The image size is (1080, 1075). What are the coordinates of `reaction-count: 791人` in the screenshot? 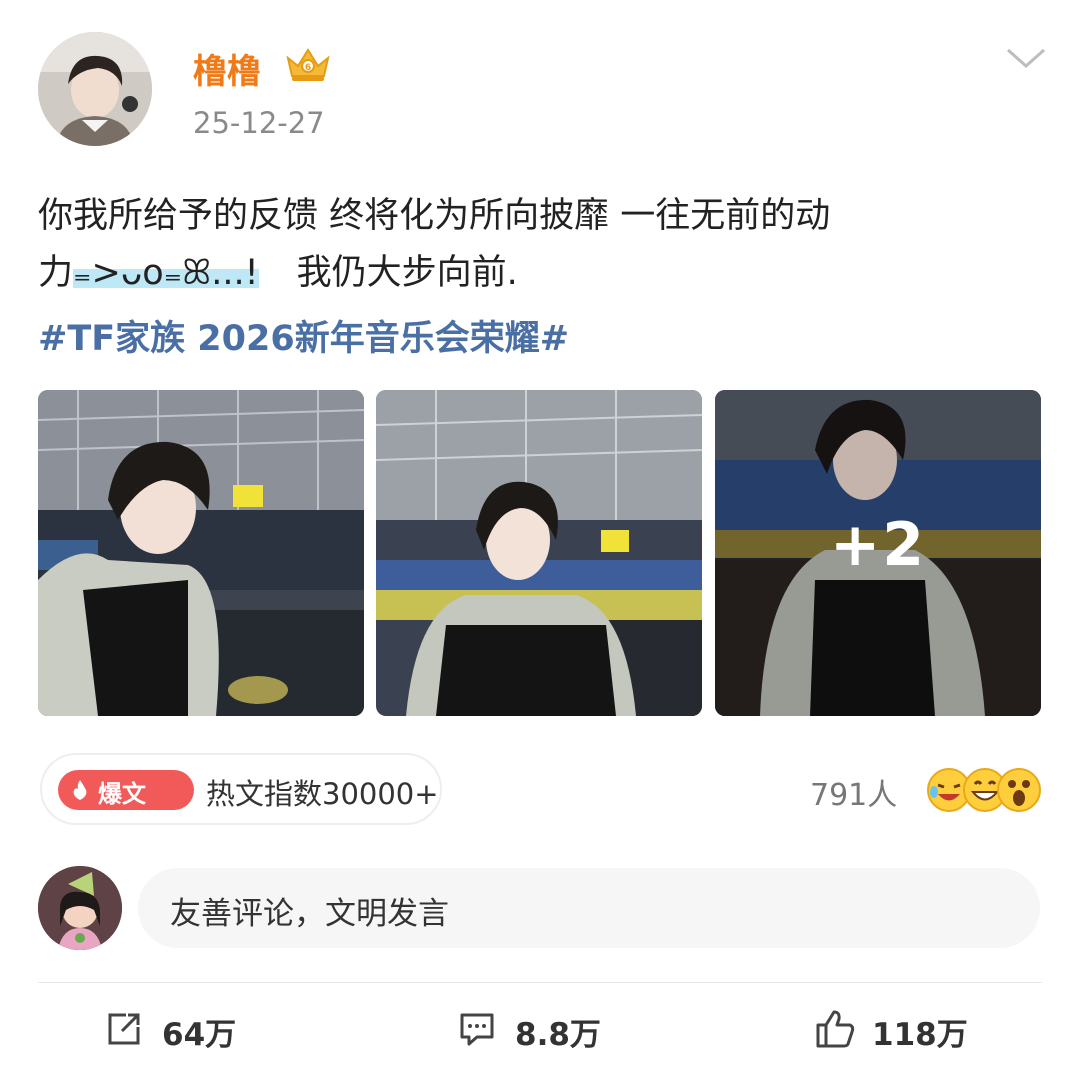 It's located at (853, 792).